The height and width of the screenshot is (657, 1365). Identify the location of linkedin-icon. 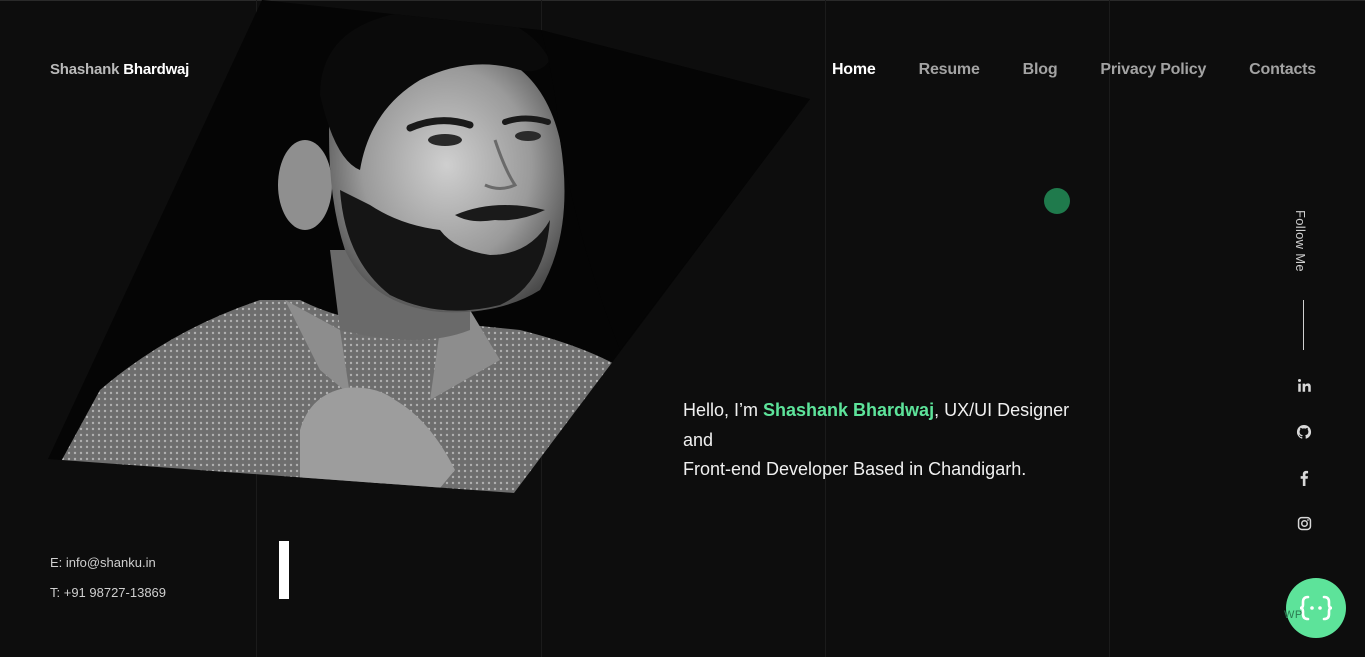
(1304, 385).